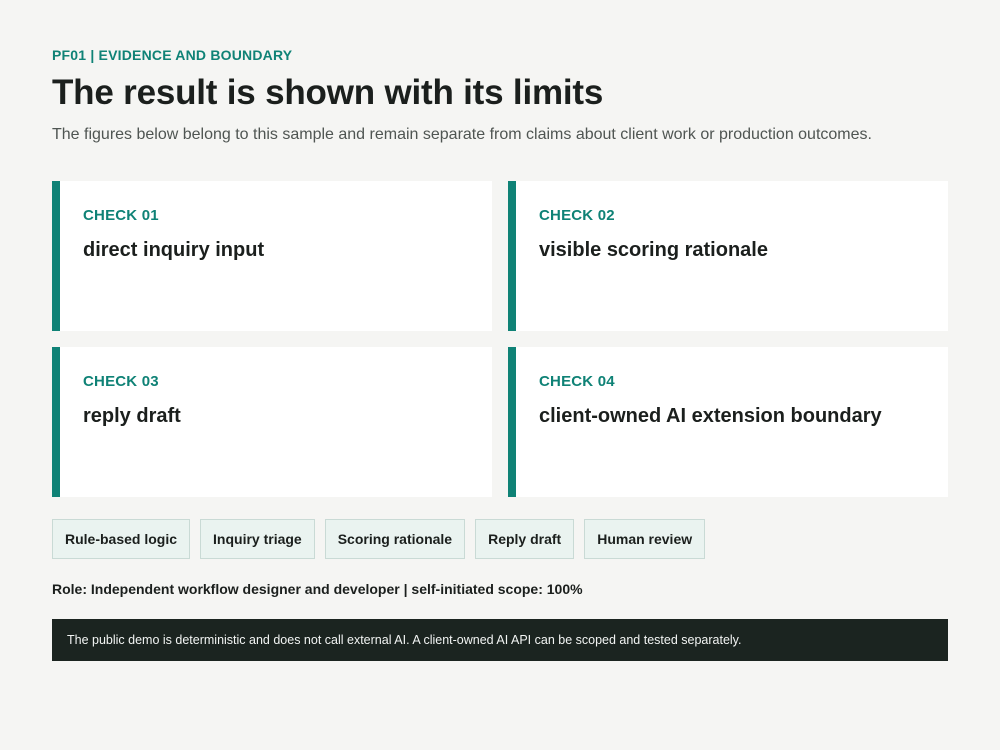 This screenshot has height=750, width=1000. I want to click on check-text: reply draft, so click(132, 416).